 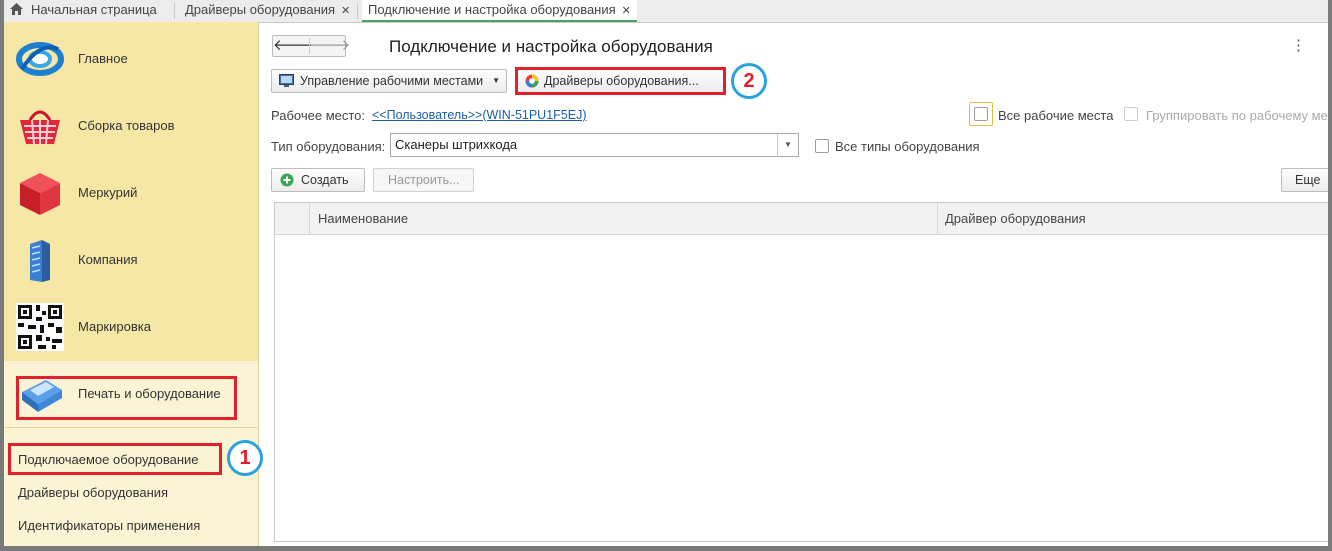 What do you see at coordinates (492, 9) in the screenshot?
I see `tab-label: Подключение и настройка оборудования` at bounding box center [492, 9].